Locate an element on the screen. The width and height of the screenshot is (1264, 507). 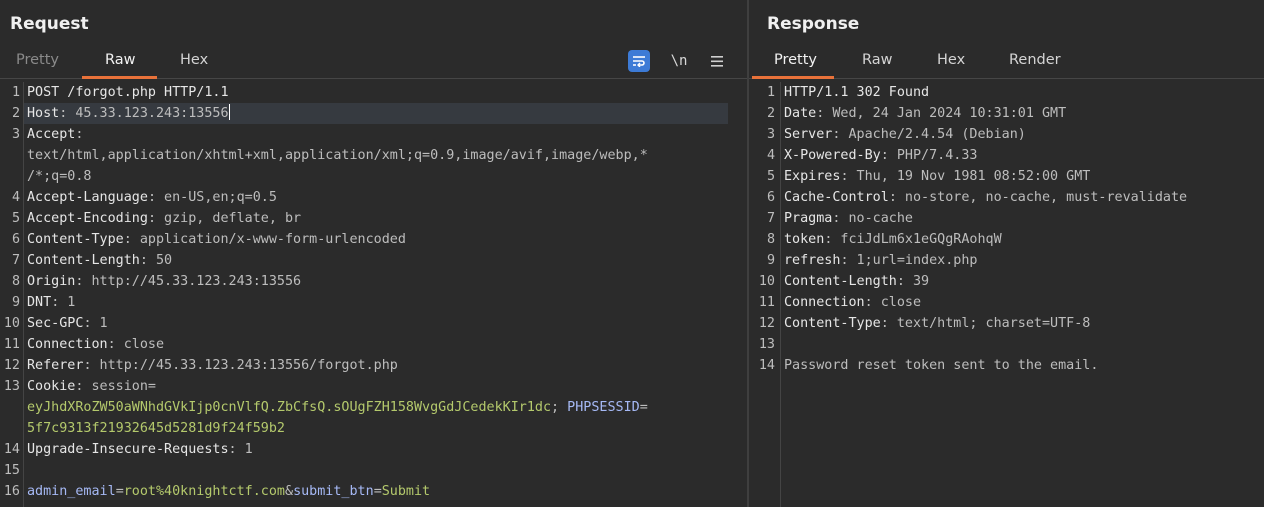
response-tabs: Pretty Raw Hex Render is located at coordinates (1006, 61).